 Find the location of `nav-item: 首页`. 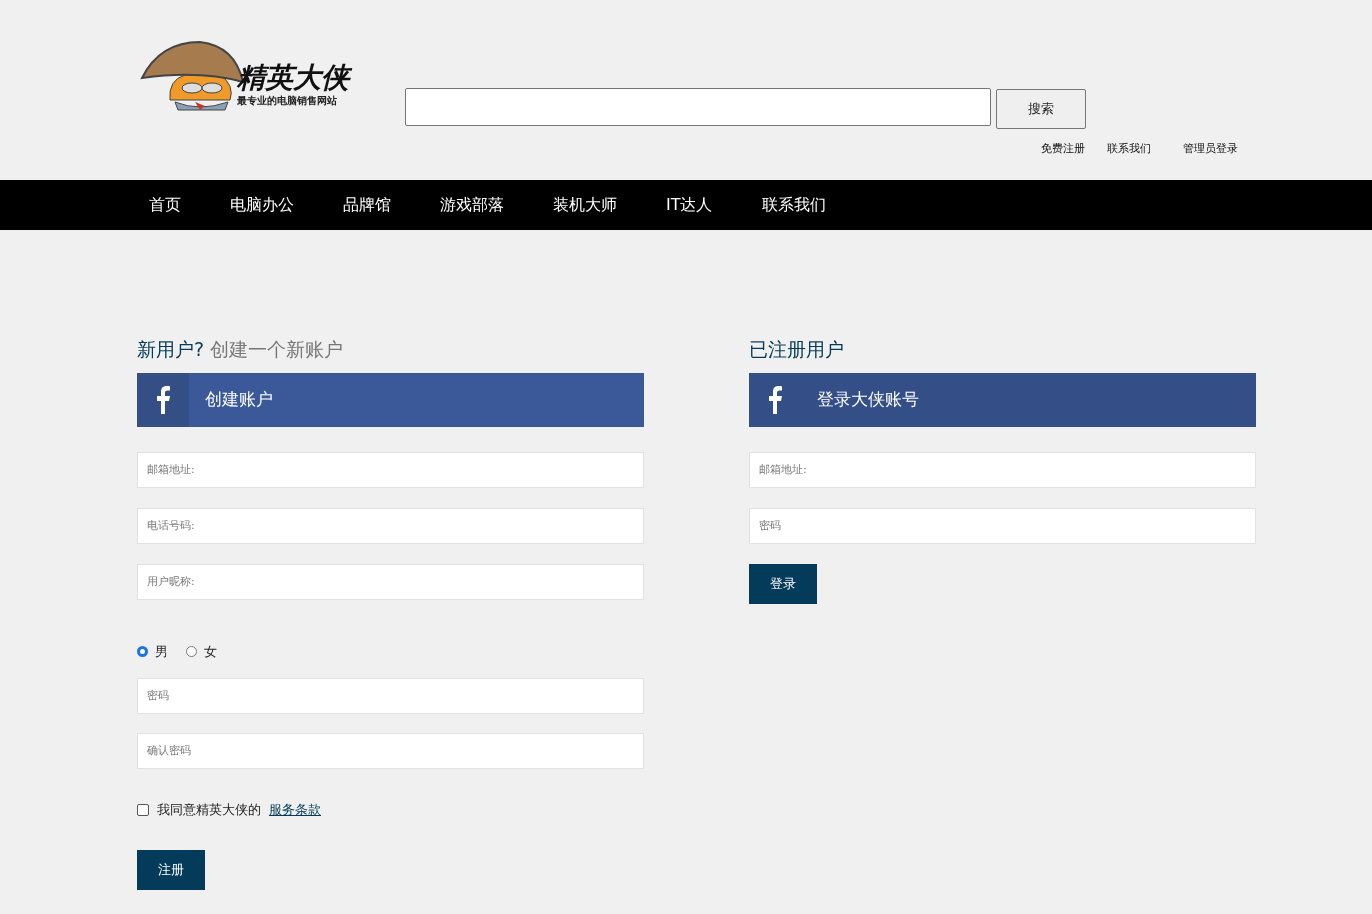

nav-item: 首页 is located at coordinates (165, 205).